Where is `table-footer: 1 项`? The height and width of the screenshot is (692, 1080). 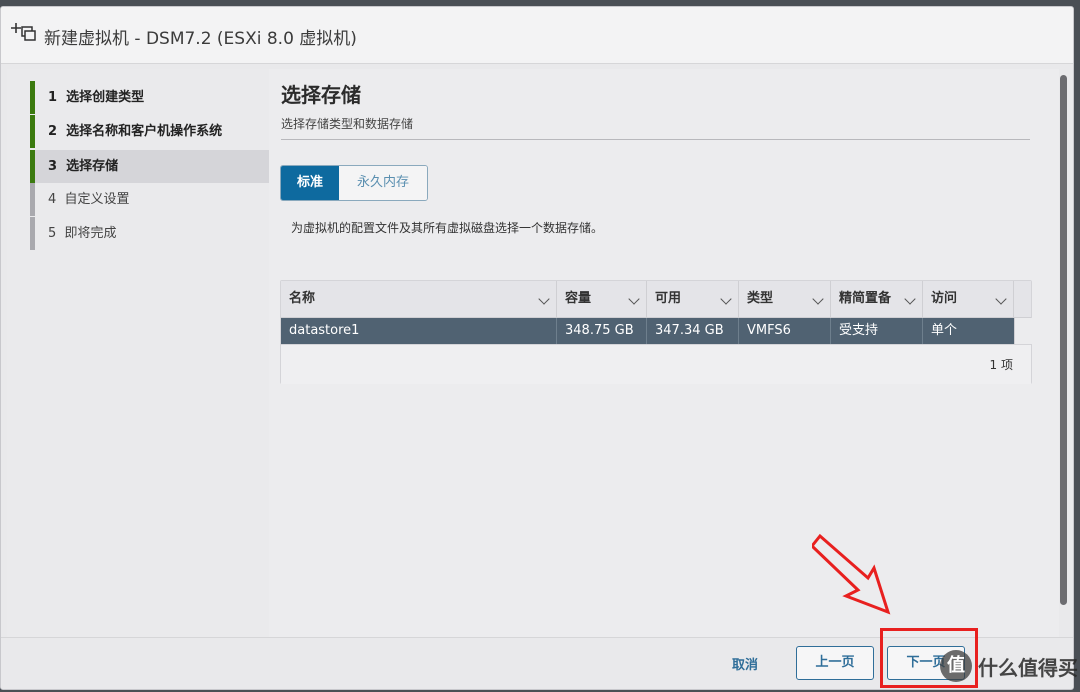
table-footer: 1 项 is located at coordinates (656, 364).